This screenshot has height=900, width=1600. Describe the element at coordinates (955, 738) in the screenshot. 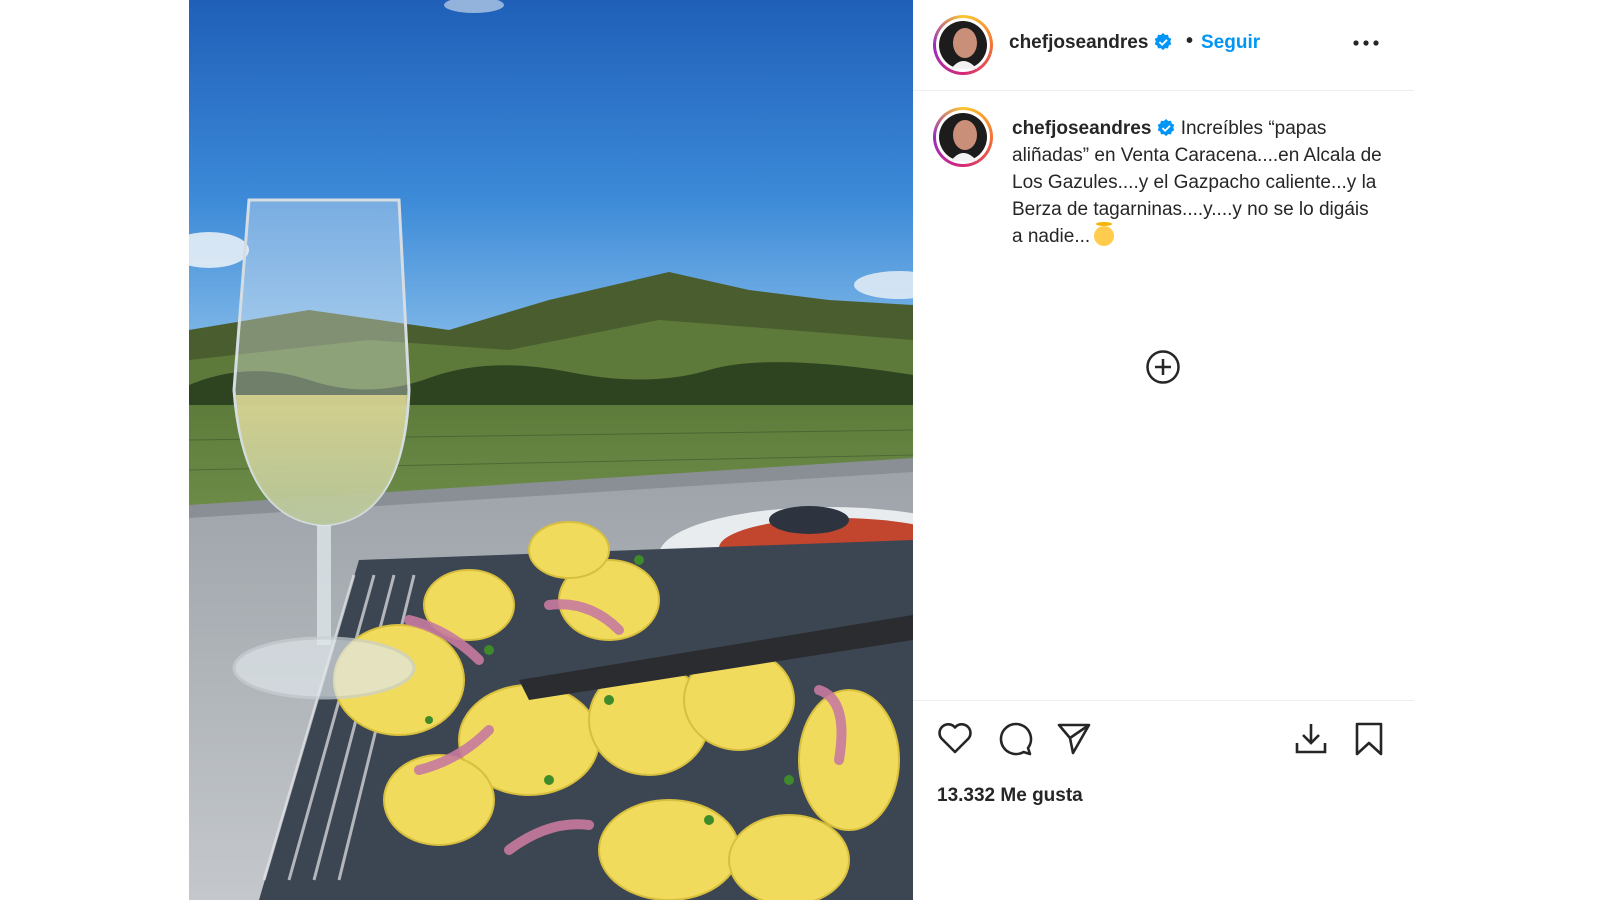

I see `heart-icon` at that location.